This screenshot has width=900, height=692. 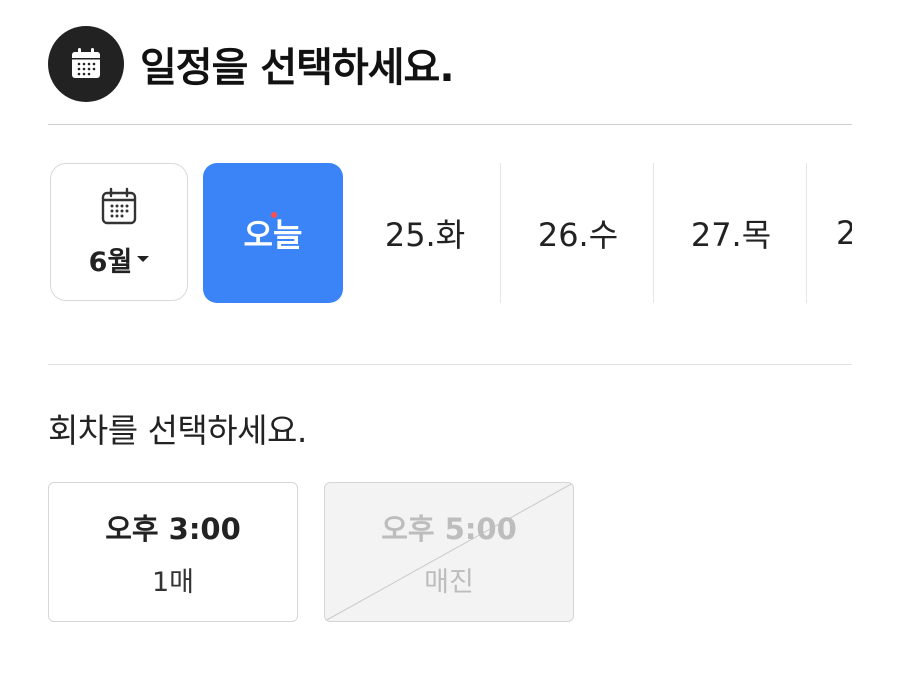 I want to click on day-25: 25.화, so click(x=425, y=233).